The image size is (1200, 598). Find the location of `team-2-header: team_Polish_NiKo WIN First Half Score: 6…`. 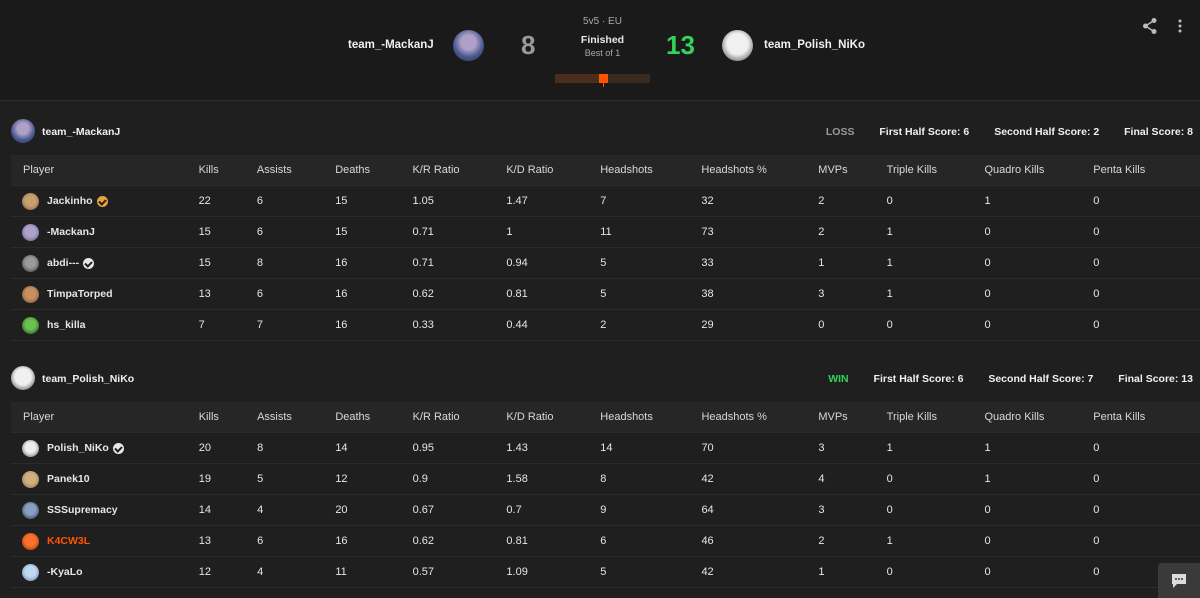

team-2-header: team_Polish_NiKo WIN First Half Score: 6… is located at coordinates (600, 379).